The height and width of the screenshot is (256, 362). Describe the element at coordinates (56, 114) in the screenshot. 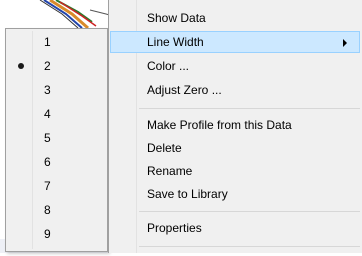

I see `line-width-option-4: 4` at that location.